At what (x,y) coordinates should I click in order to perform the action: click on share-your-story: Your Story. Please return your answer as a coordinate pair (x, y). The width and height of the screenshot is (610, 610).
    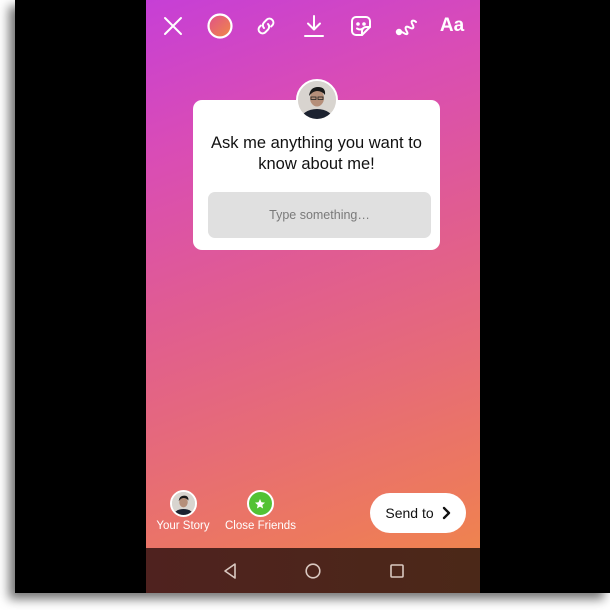
    Looking at the image, I should click on (183, 511).